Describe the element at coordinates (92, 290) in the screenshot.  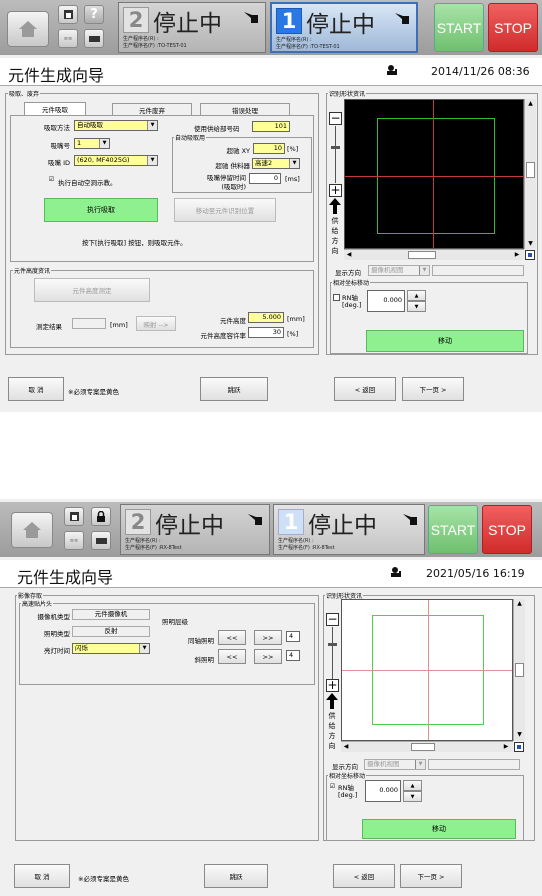
I see `height-measure-button: 元件高度测定` at that location.